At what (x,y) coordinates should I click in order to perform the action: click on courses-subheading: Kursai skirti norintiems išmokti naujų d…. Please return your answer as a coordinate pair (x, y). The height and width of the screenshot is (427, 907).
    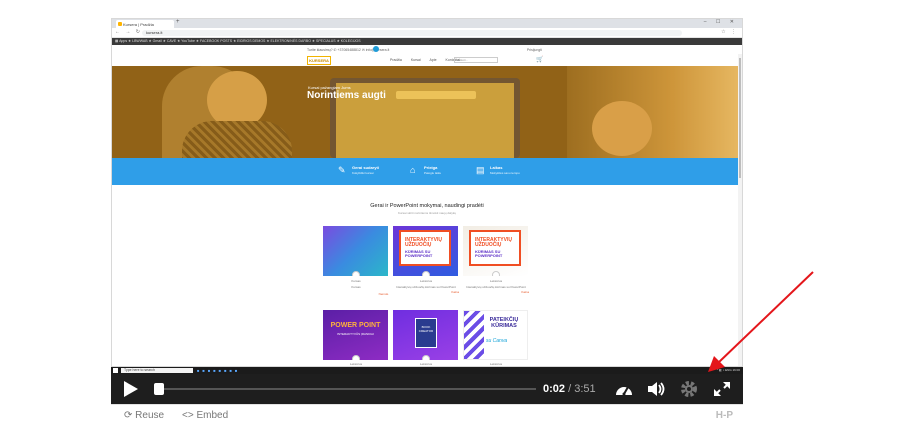
    Looking at the image, I should click on (427, 213).